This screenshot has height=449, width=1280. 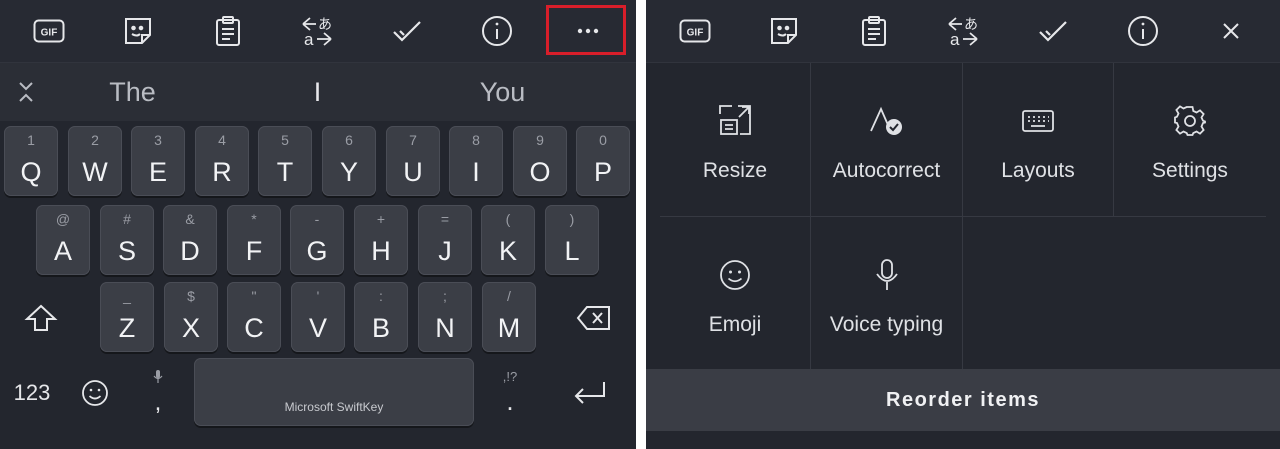 What do you see at coordinates (317, 92) in the screenshot?
I see `suggestion-2: I` at bounding box center [317, 92].